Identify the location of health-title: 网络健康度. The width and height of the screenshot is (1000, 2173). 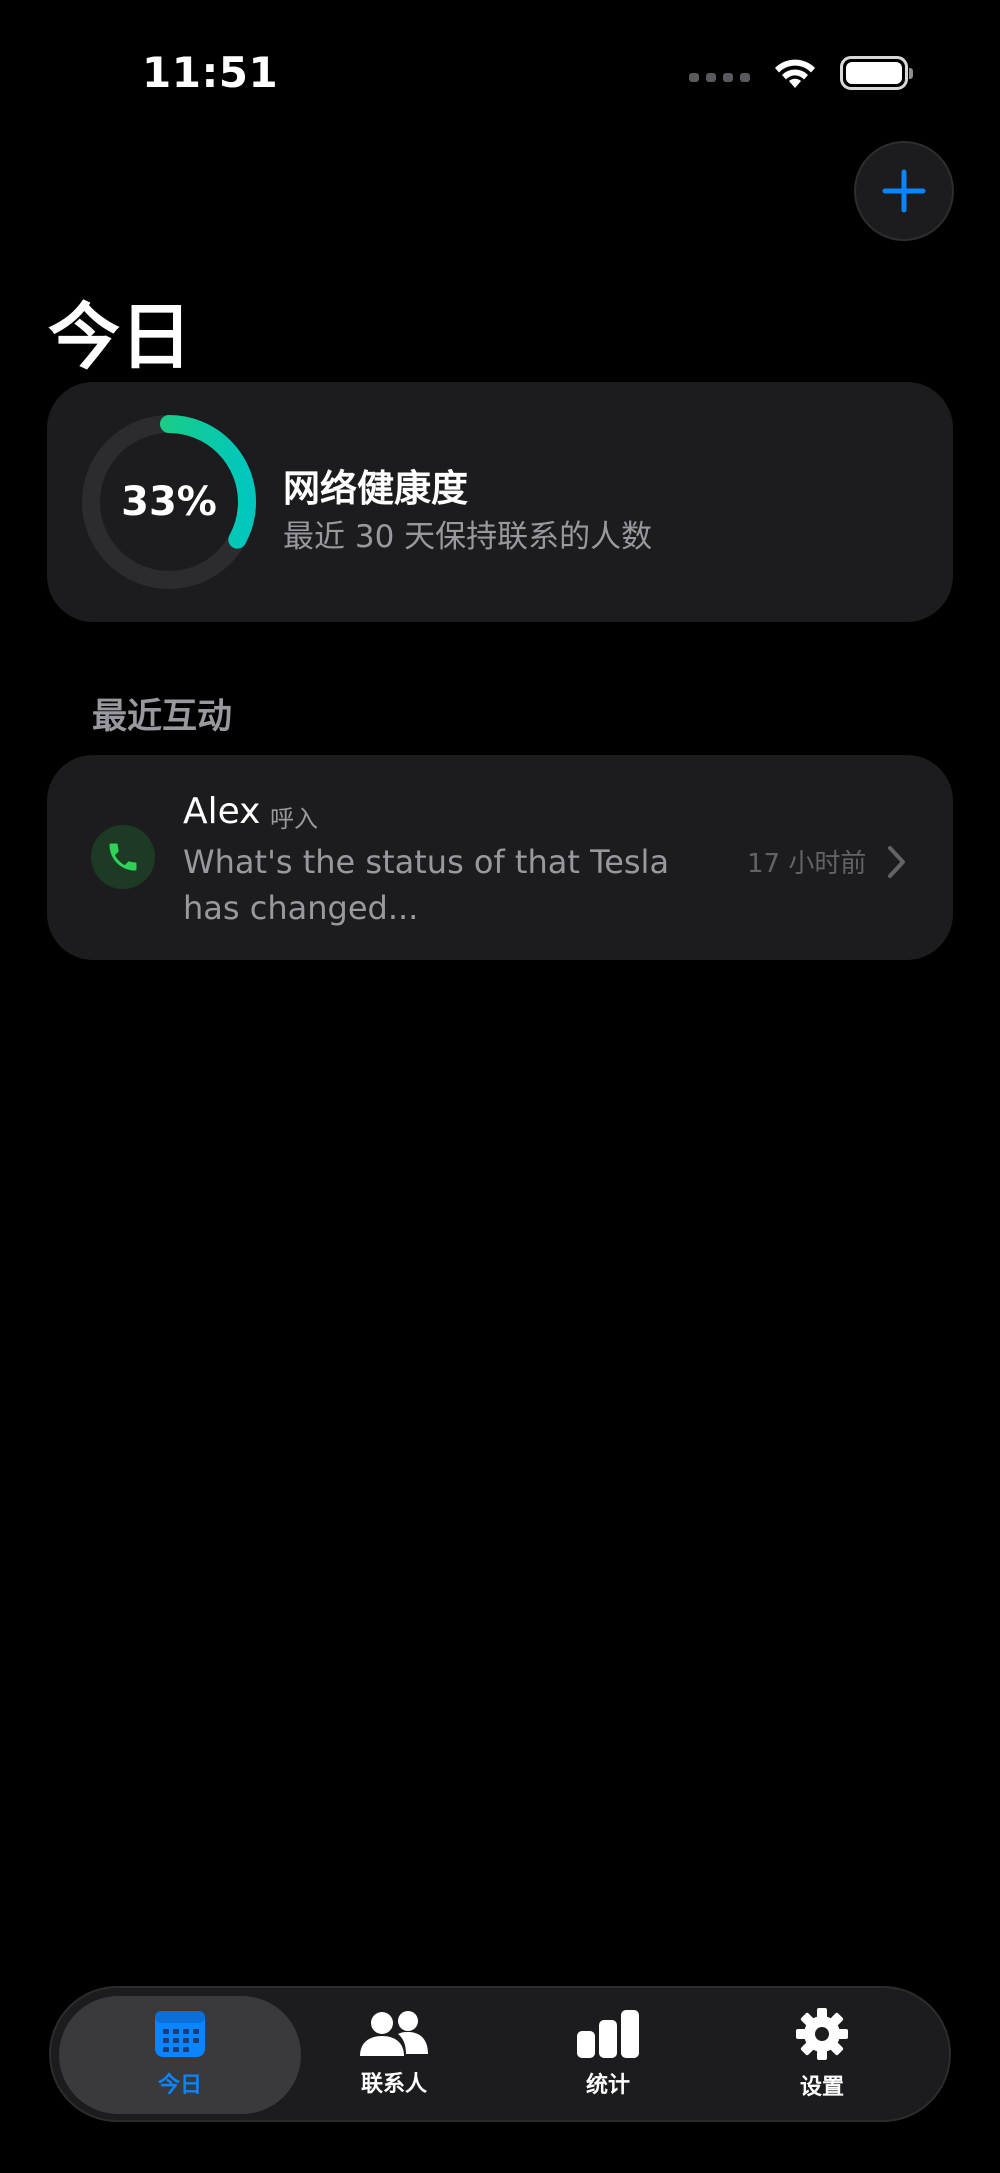
(375, 488).